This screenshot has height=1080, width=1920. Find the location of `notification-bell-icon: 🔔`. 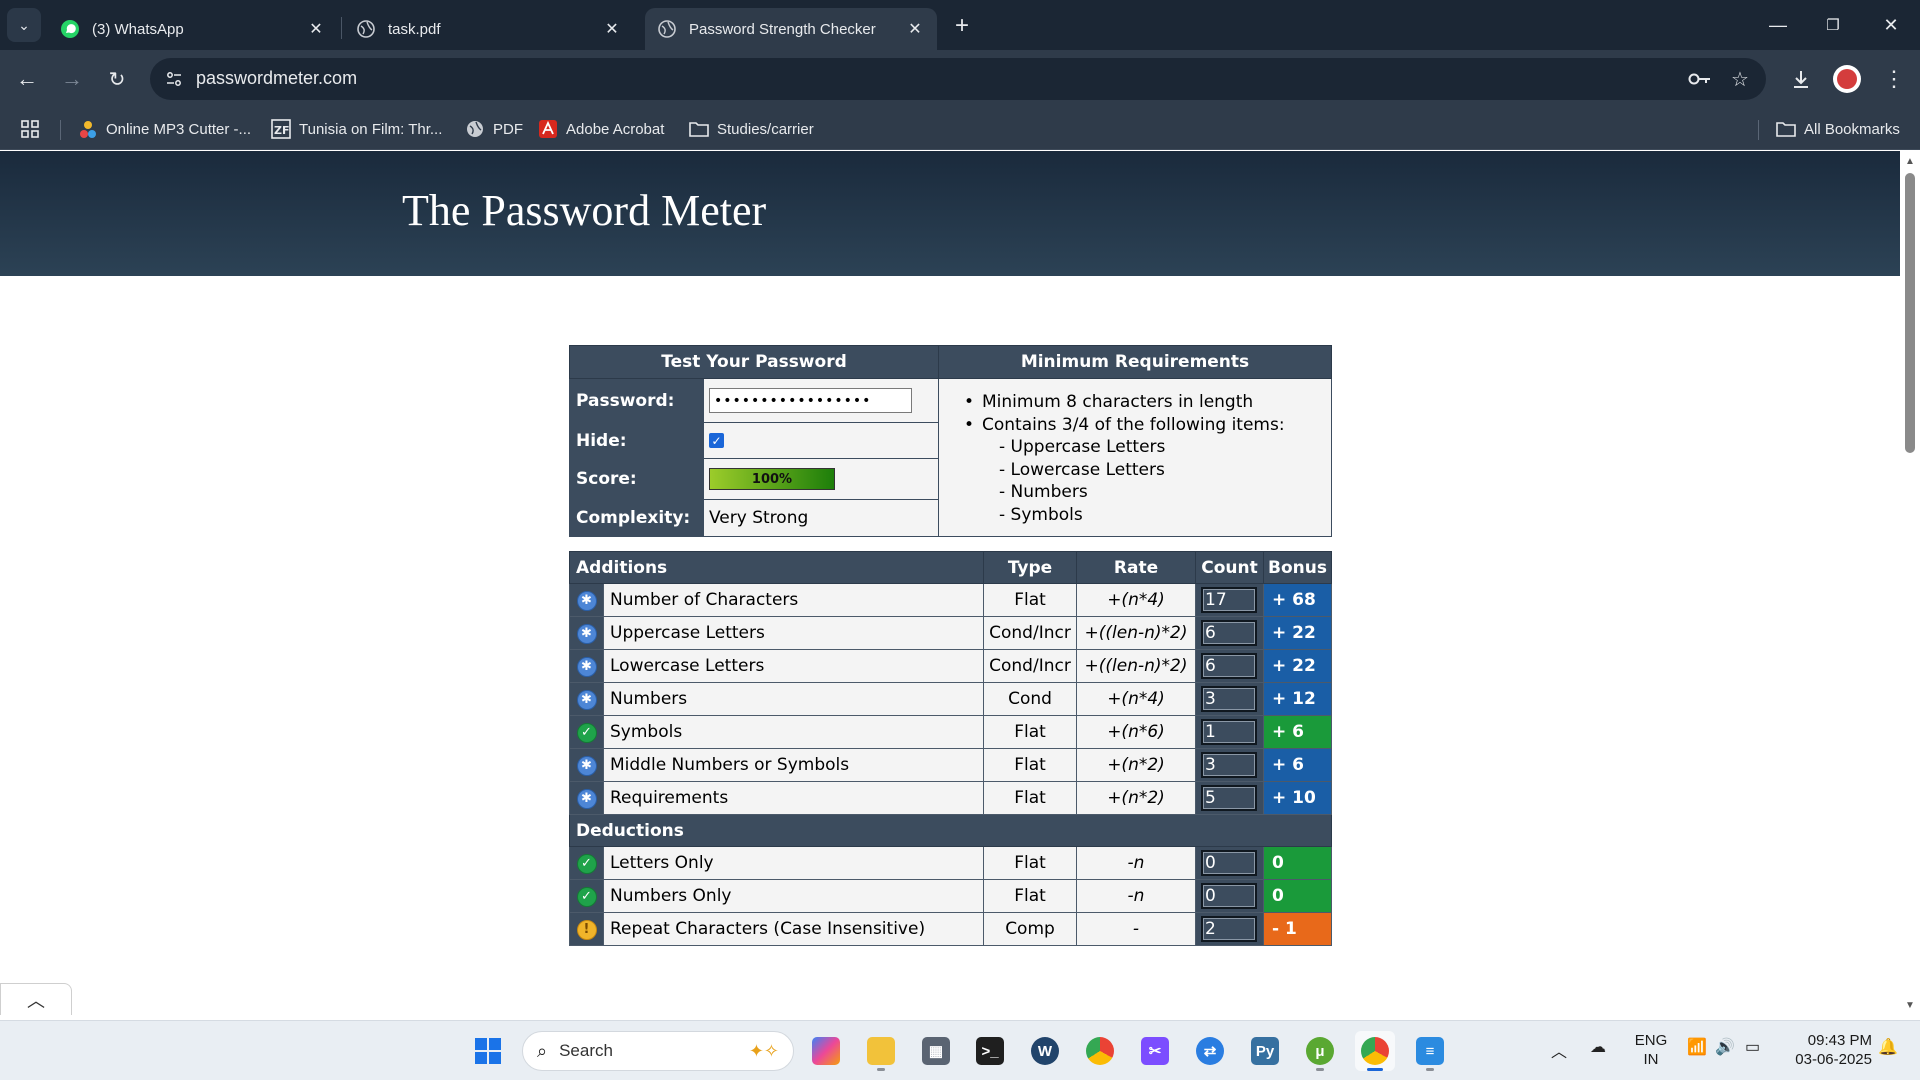

notification-bell-icon: 🔔 is located at coordinates (1888, 1047).